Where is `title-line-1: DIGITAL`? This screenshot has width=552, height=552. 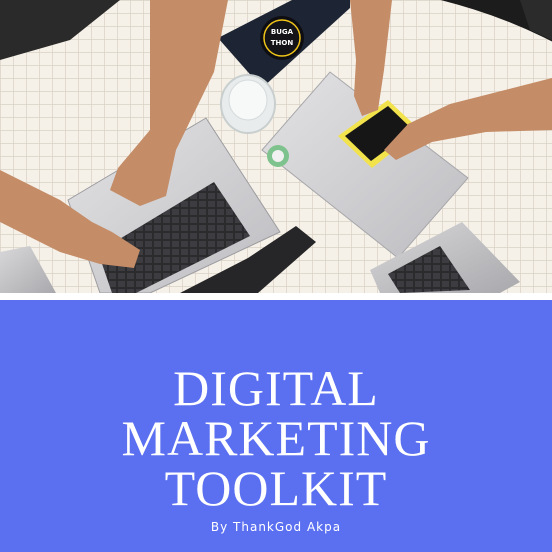 title-line-1: DIGITAL is located at coordinates (276, 388).